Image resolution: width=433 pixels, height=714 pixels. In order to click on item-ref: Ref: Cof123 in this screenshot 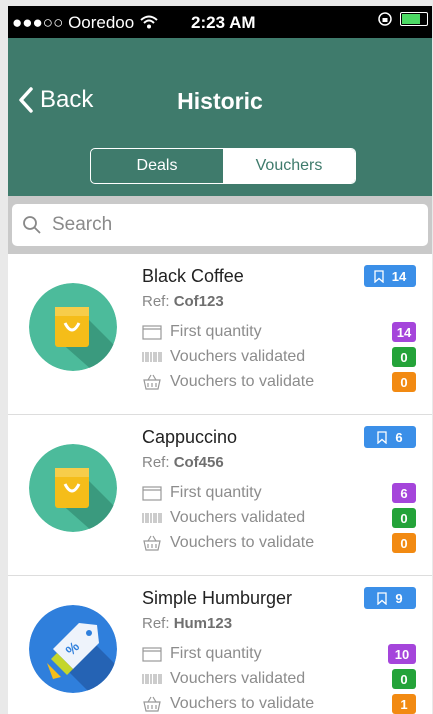, I will do `click(183, 301)`.